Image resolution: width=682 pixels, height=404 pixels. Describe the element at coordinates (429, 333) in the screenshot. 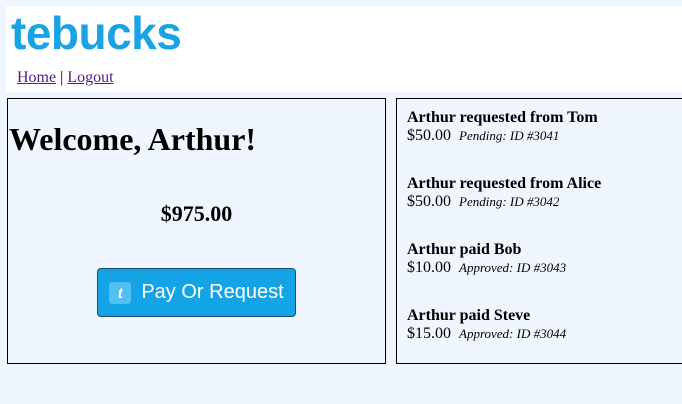

I see `transfer-amount: $15.00` at that location.